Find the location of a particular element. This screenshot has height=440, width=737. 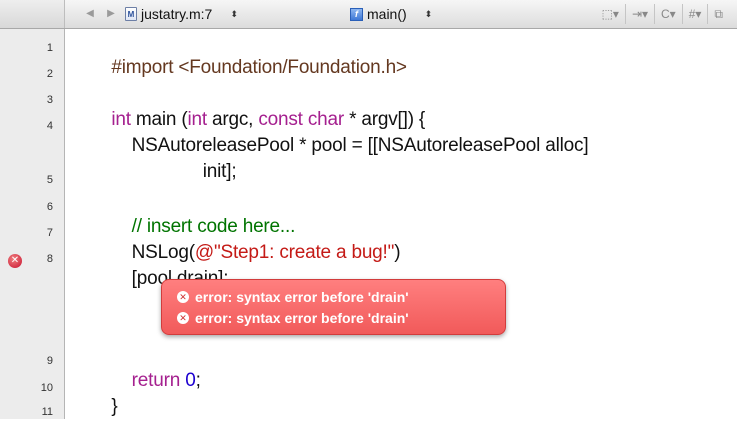

line-number: 7 is located at coordinates (49, 233).